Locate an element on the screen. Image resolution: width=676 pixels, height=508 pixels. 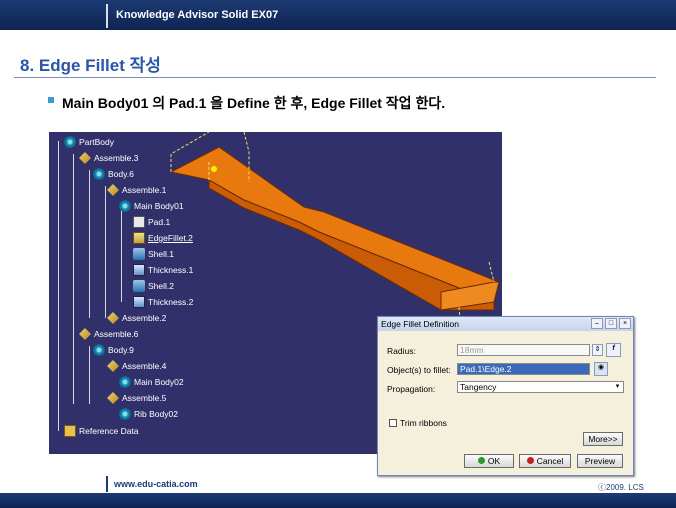
dialog-title: Edge Fillet Definition is located at coordinates (420, 324).